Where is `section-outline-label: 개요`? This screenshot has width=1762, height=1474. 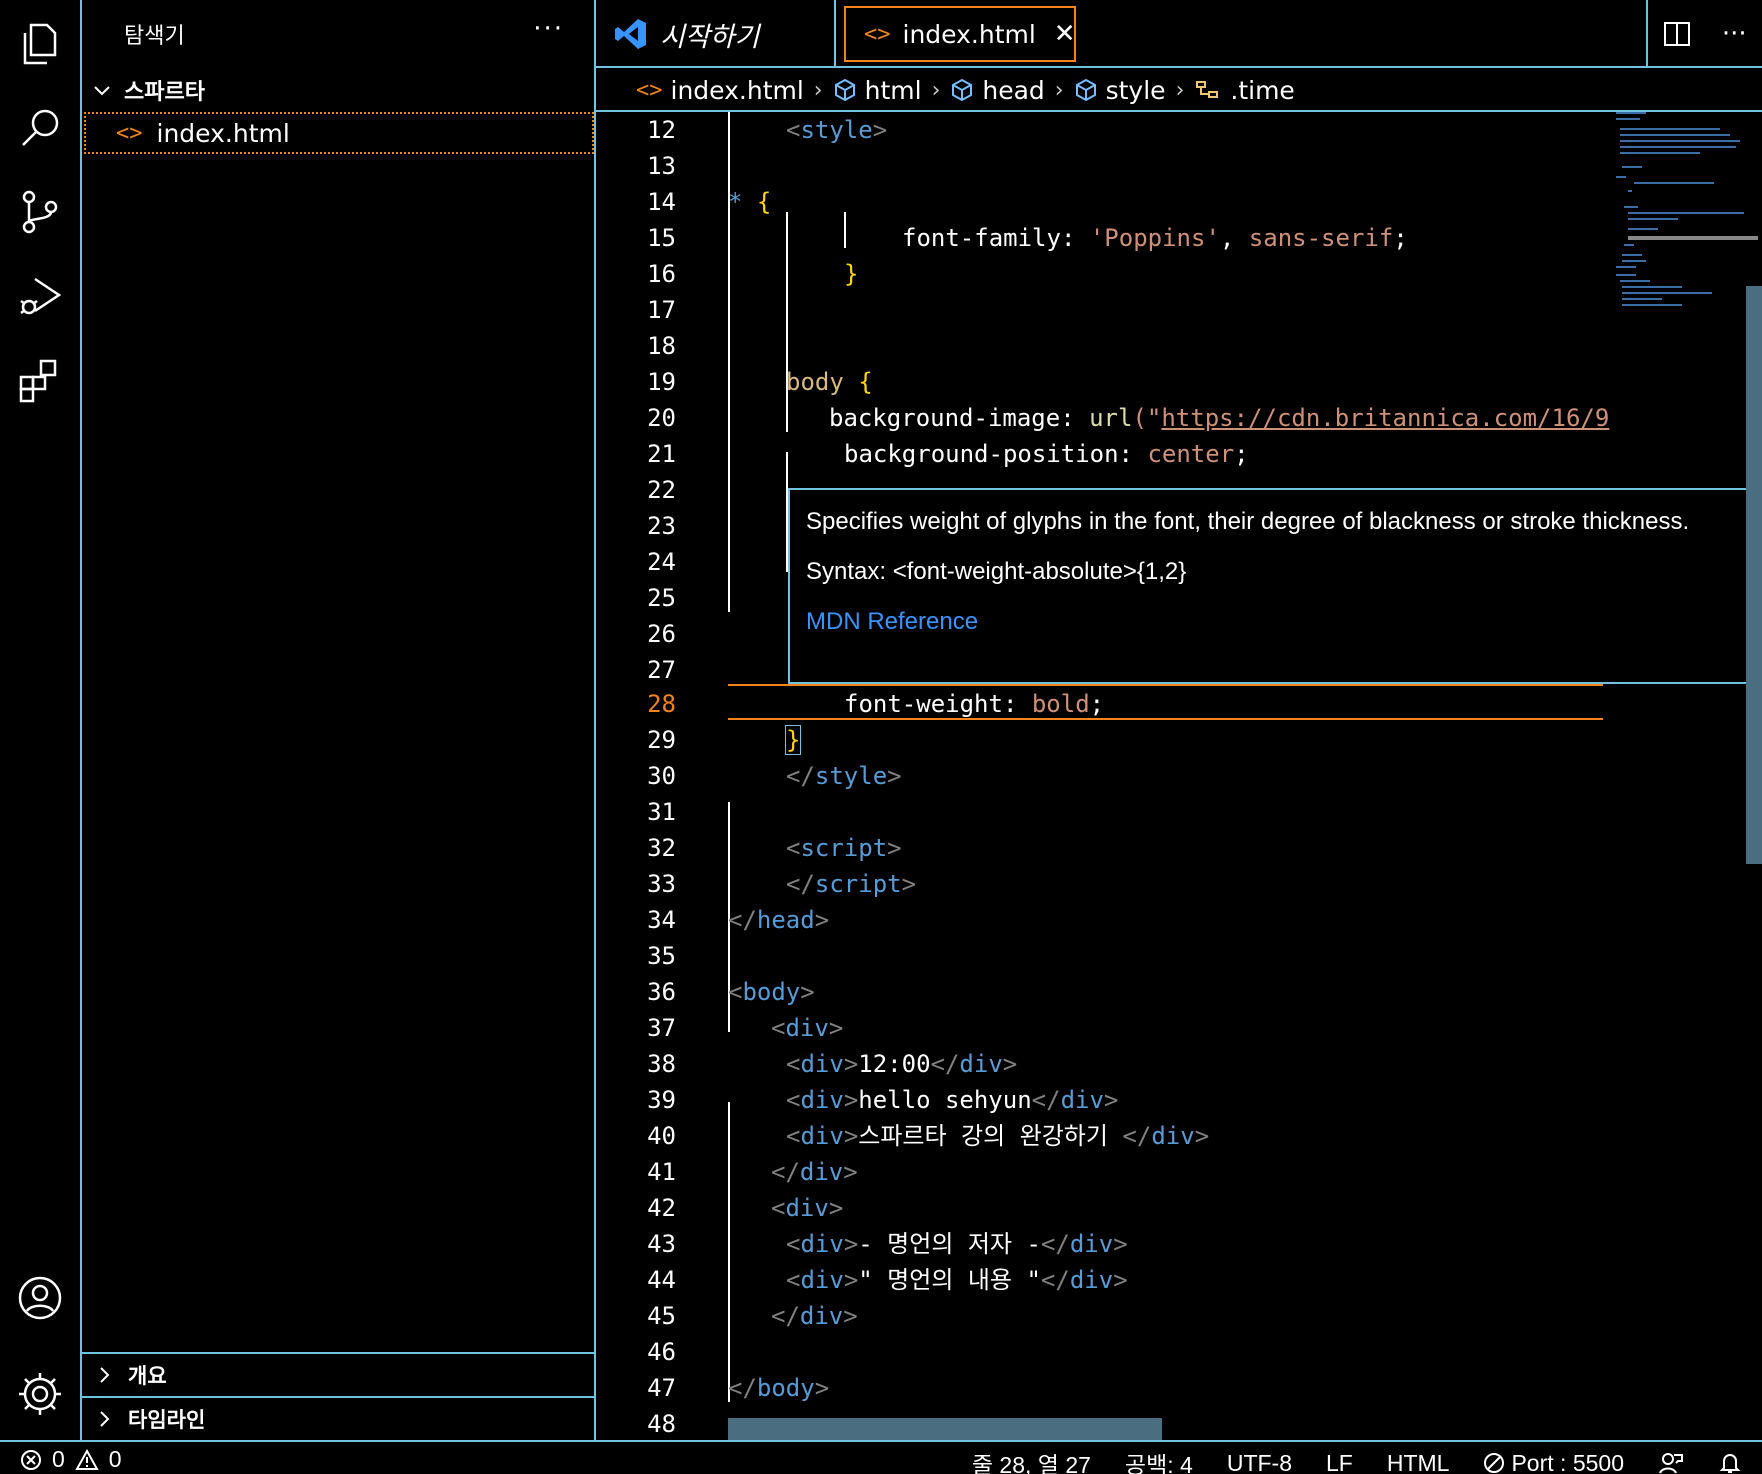 section-outline-label: 개요 is located at coordinates (147, 1376).